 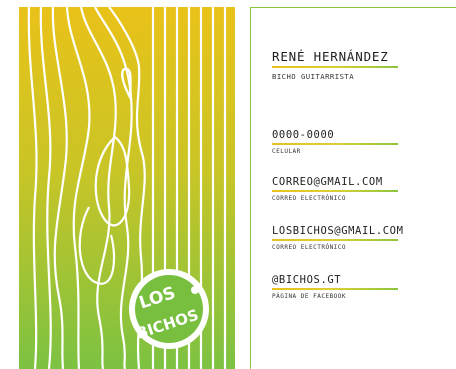 I want to click on name-block: RENÉ HERNÁNDEZ BICHO GUITARRISTA, so click(x=362, y=65).